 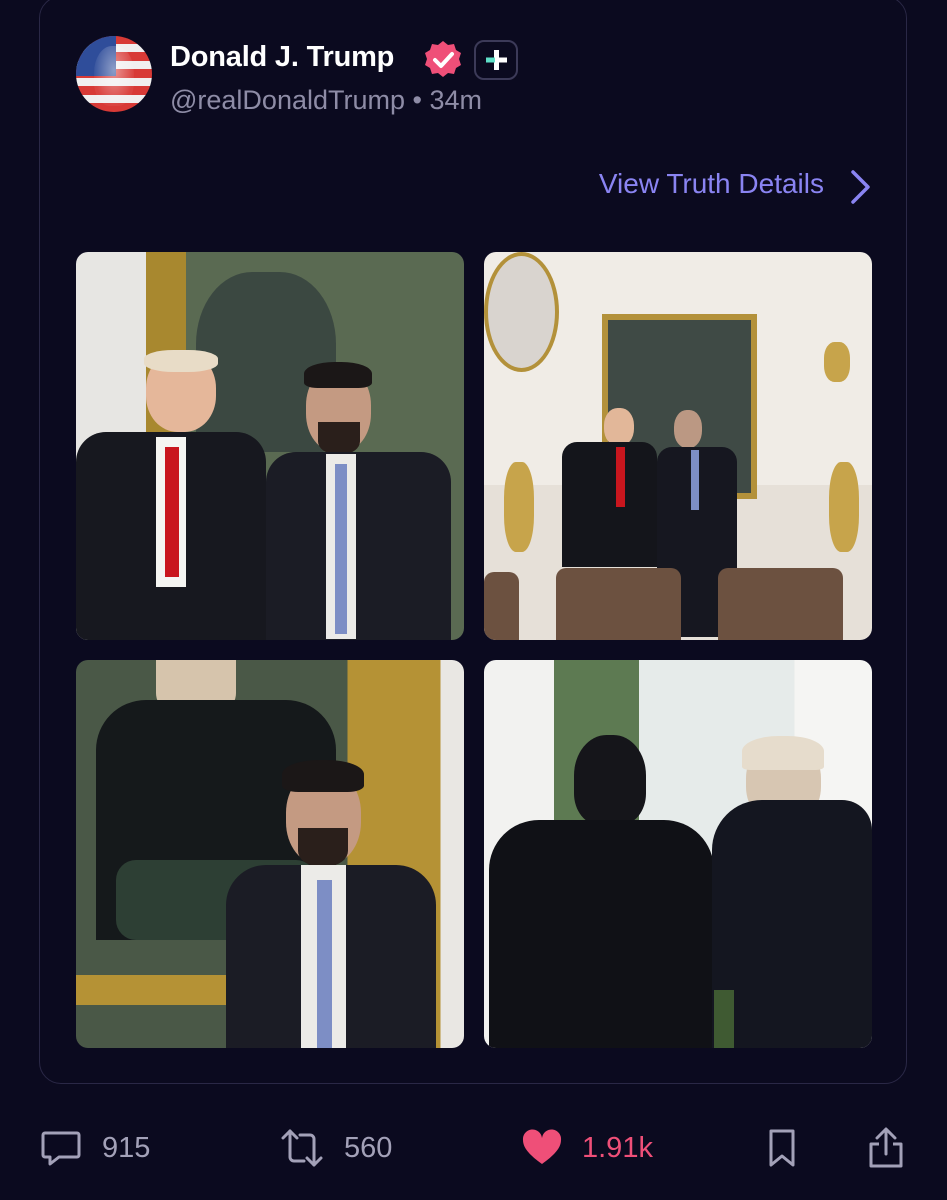 I want to click on truth-plus-badge, so click(x=496, y=60).